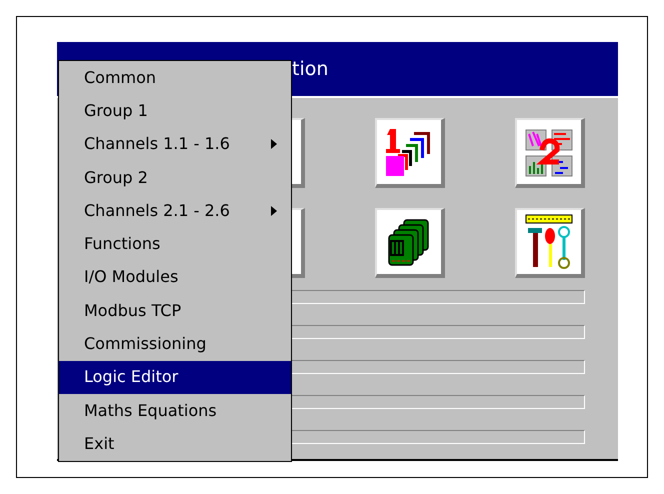 This screenshot has width=664, height=494. I want to click on menu-item: Exit, so click(175, 444).